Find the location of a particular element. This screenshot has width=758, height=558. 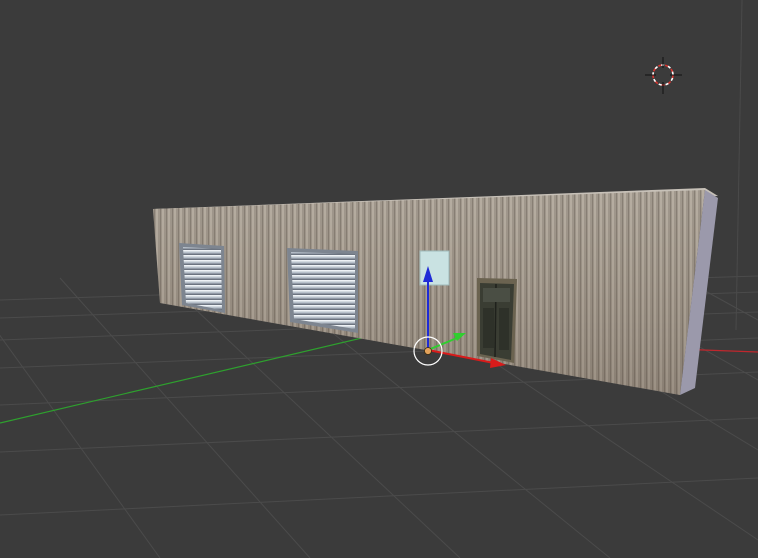

entry-door is located at coordinates (497, 320).